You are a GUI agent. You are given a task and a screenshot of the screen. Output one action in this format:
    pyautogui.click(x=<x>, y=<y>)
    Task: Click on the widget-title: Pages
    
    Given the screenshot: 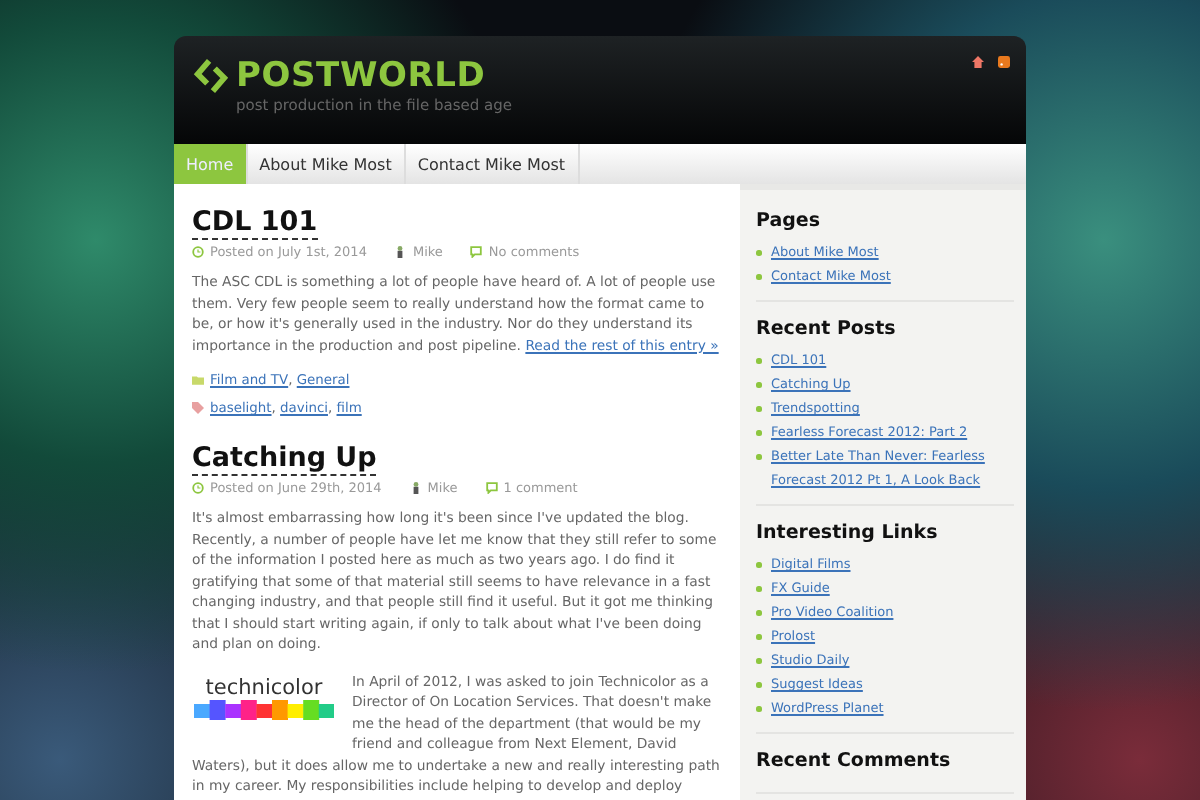 What is the action you would take?
    pyautogui.click(x=789, y=221)
    